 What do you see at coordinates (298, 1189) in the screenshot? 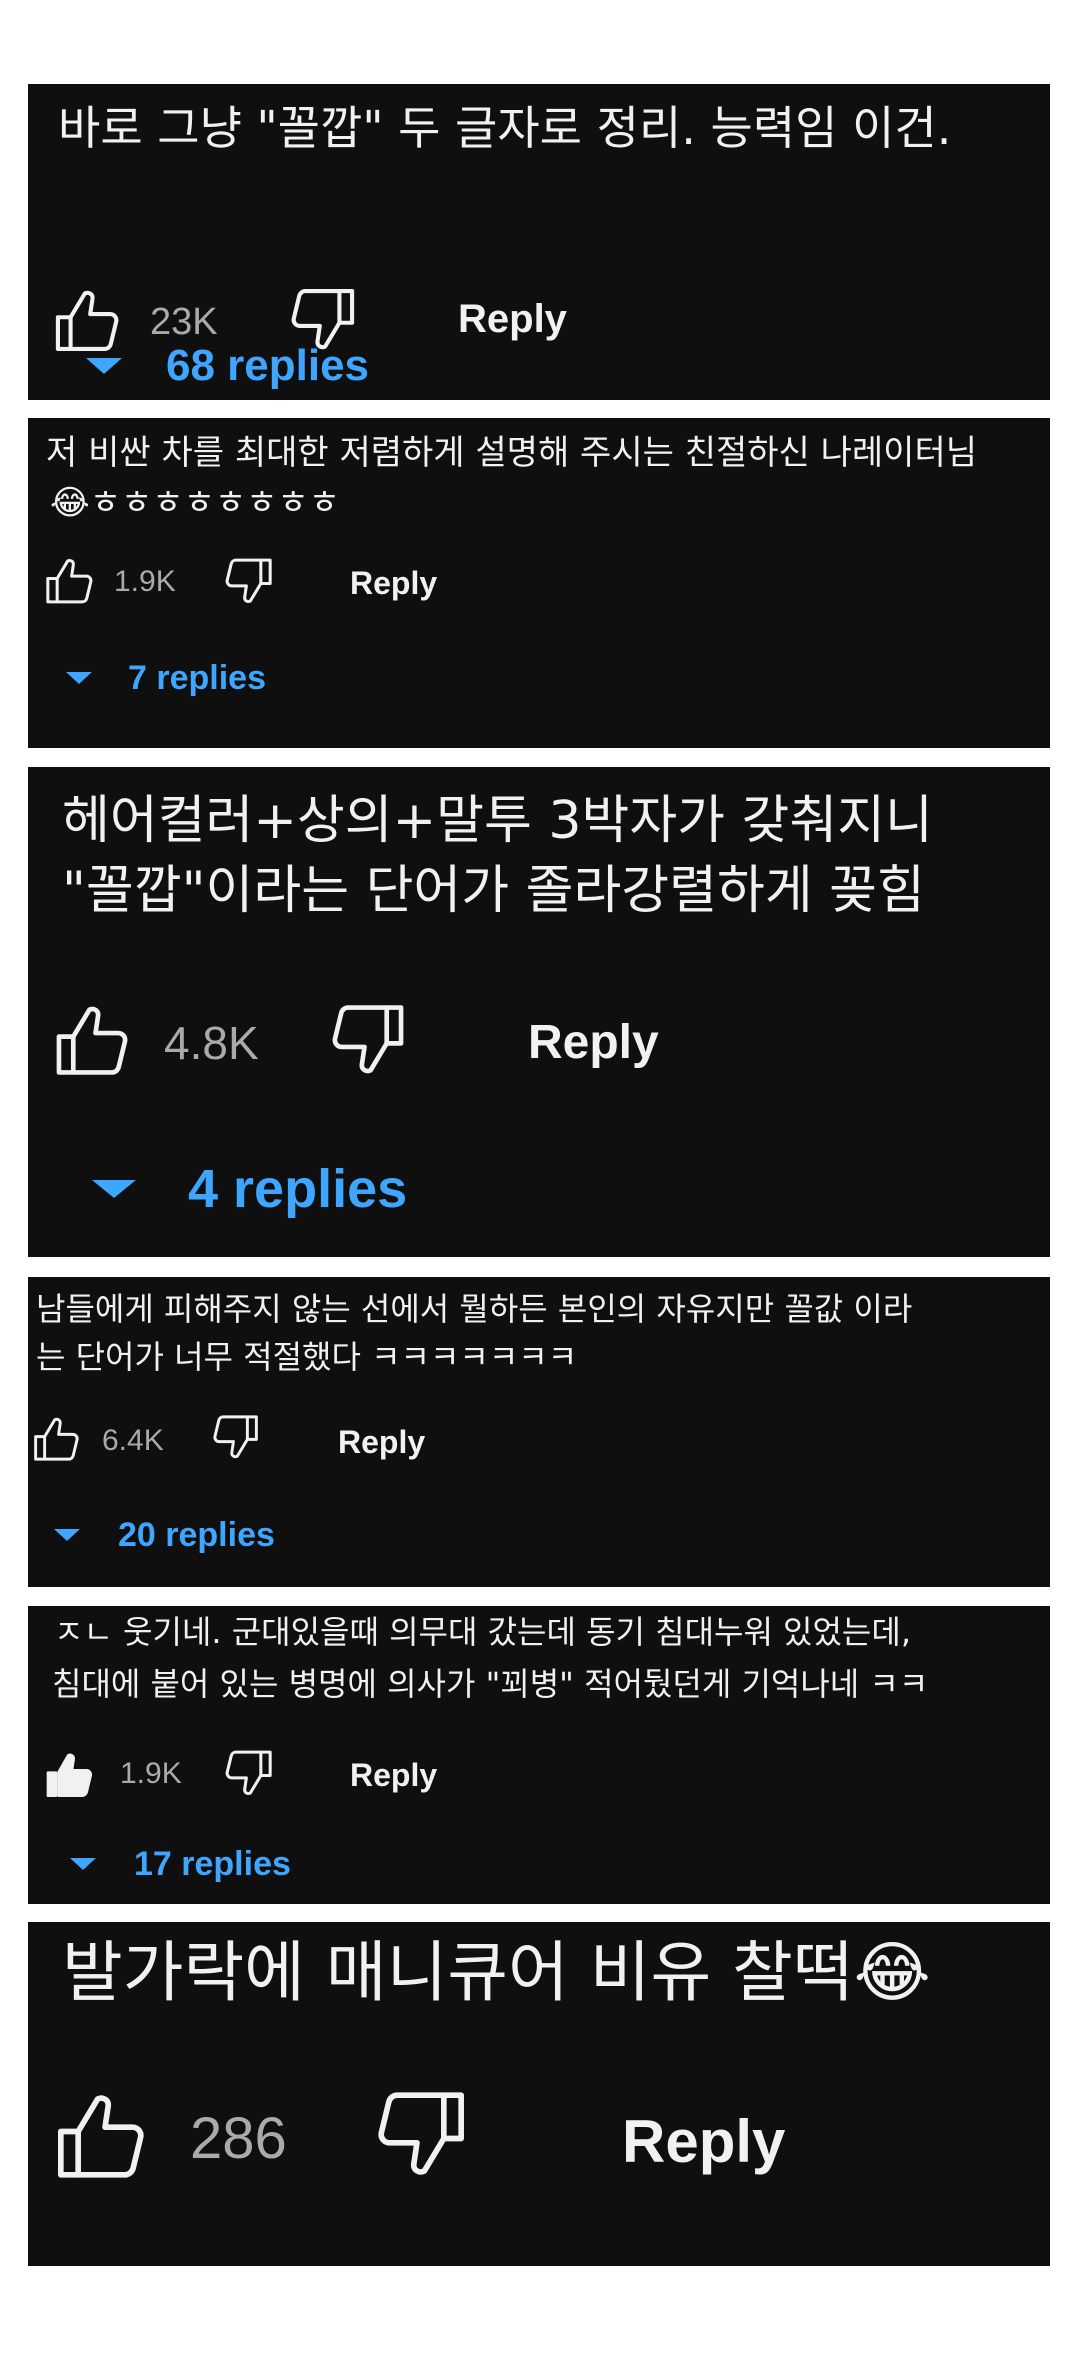
I see `replies-label: 4 replies` at bounding box center [298, 1189].